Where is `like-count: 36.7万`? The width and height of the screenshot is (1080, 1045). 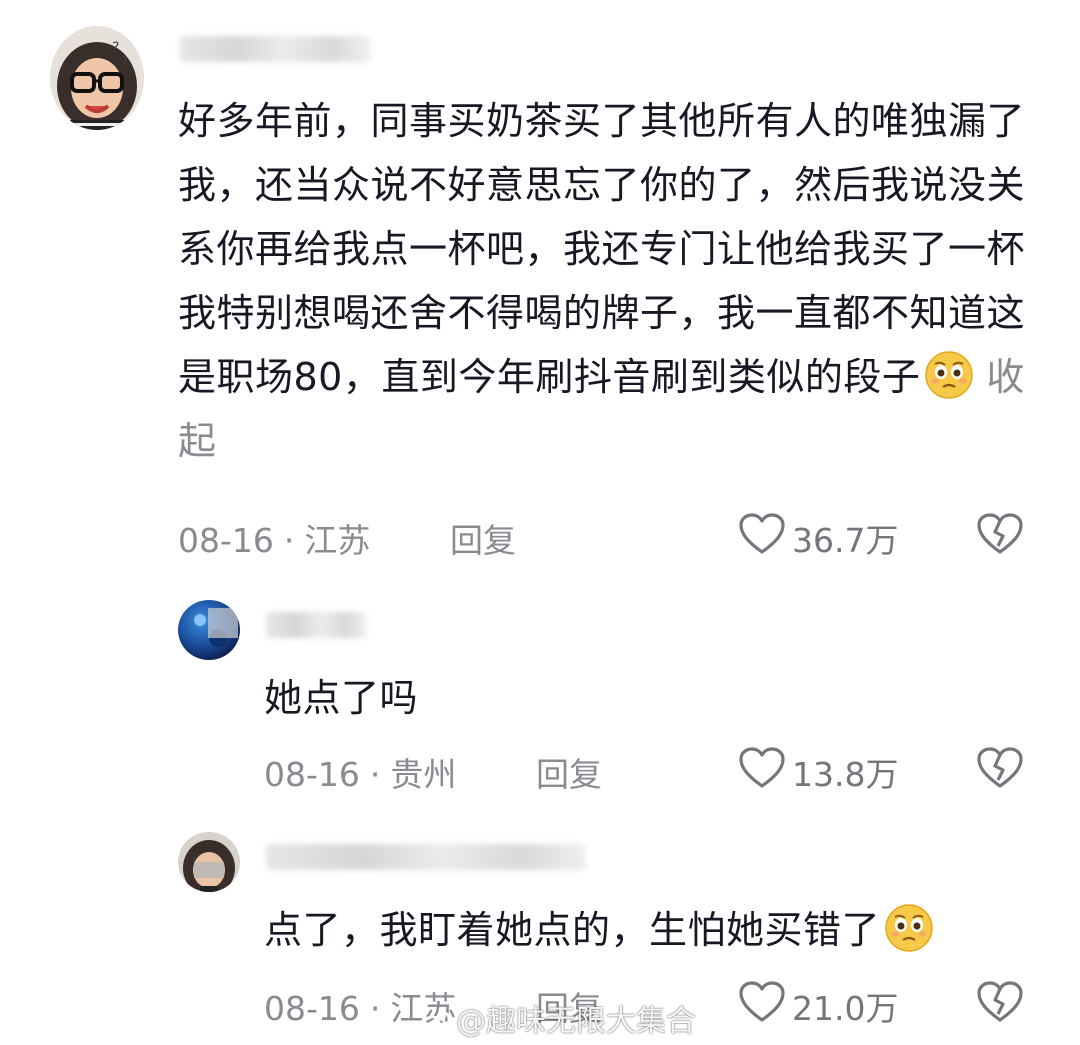
like-count: 36.7万 is located at coordinates (845, 540).